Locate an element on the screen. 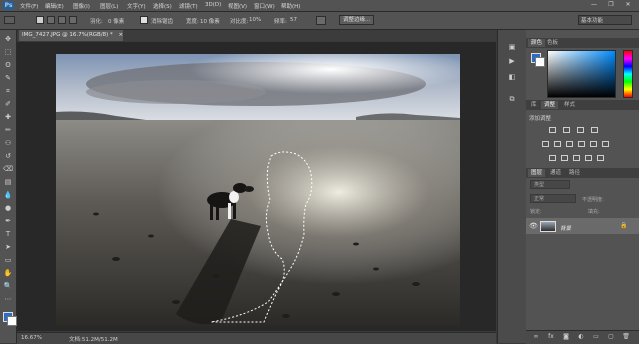  gradient-map-icon is located at coordinates (588, 158).